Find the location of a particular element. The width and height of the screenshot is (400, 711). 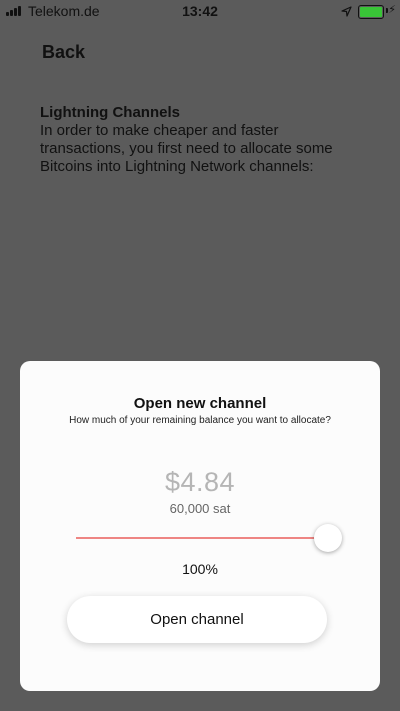

charging-bolt-icon: ⚡ is located at coordinates (392, 10).